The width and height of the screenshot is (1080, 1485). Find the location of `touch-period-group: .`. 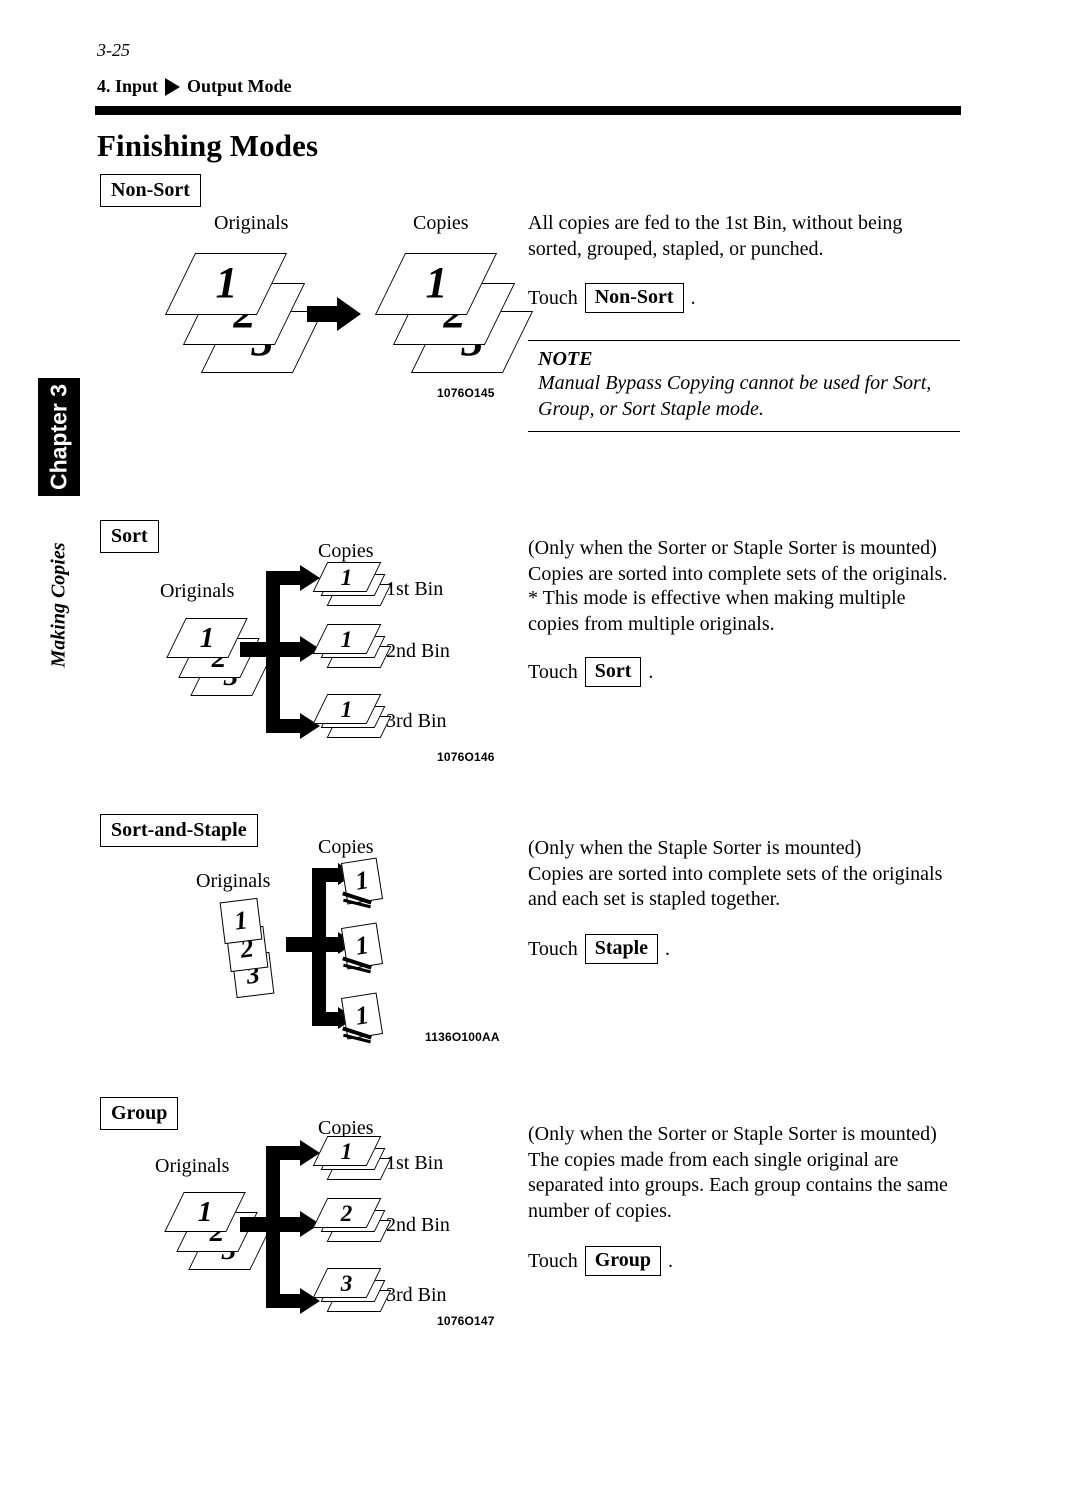

touch-period-group: . is located at coordinates (671, 1260).